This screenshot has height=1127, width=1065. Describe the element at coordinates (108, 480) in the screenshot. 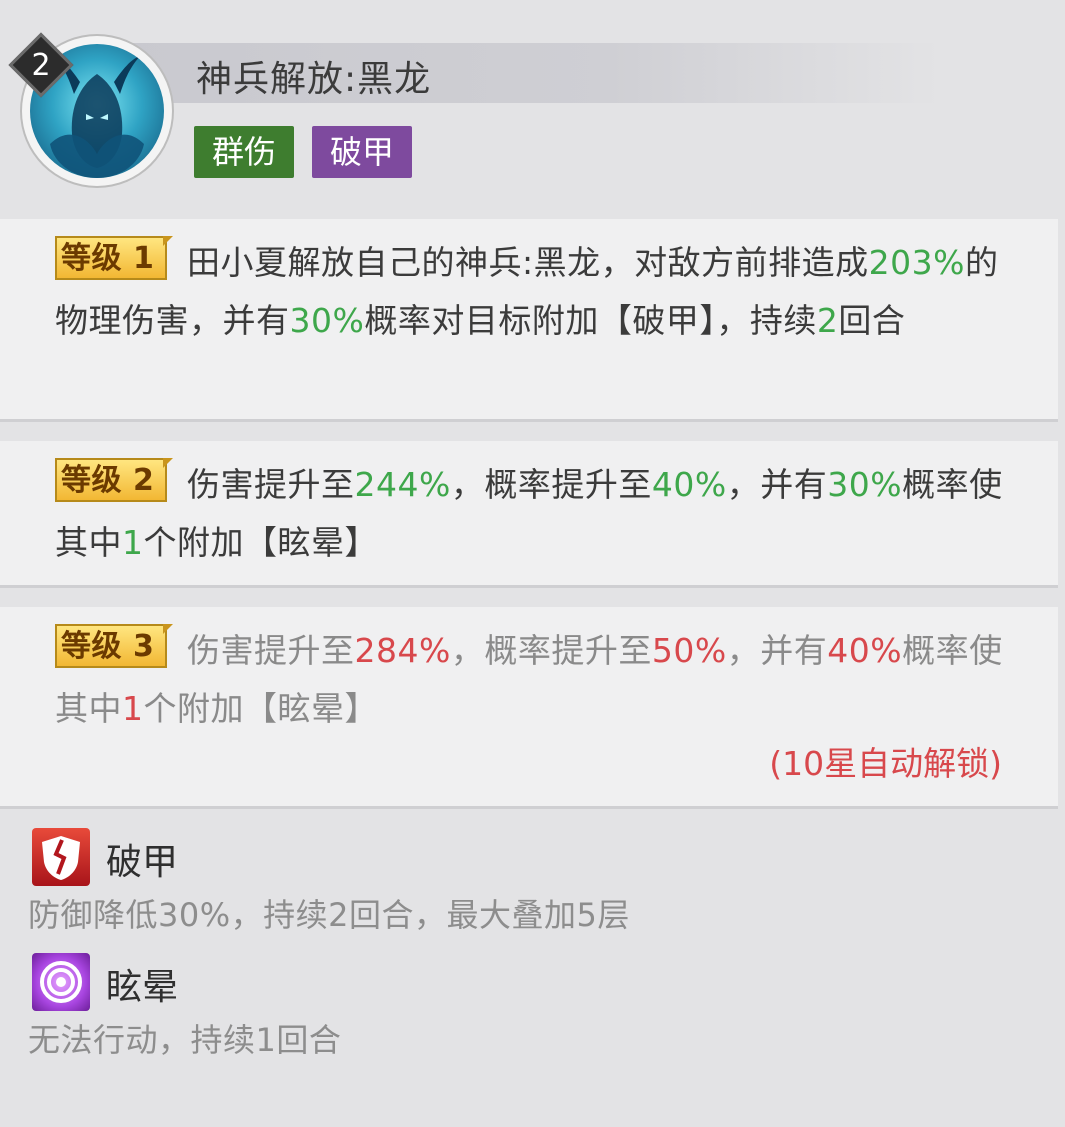

I see `level-badge-label: 等级 2` at that location.